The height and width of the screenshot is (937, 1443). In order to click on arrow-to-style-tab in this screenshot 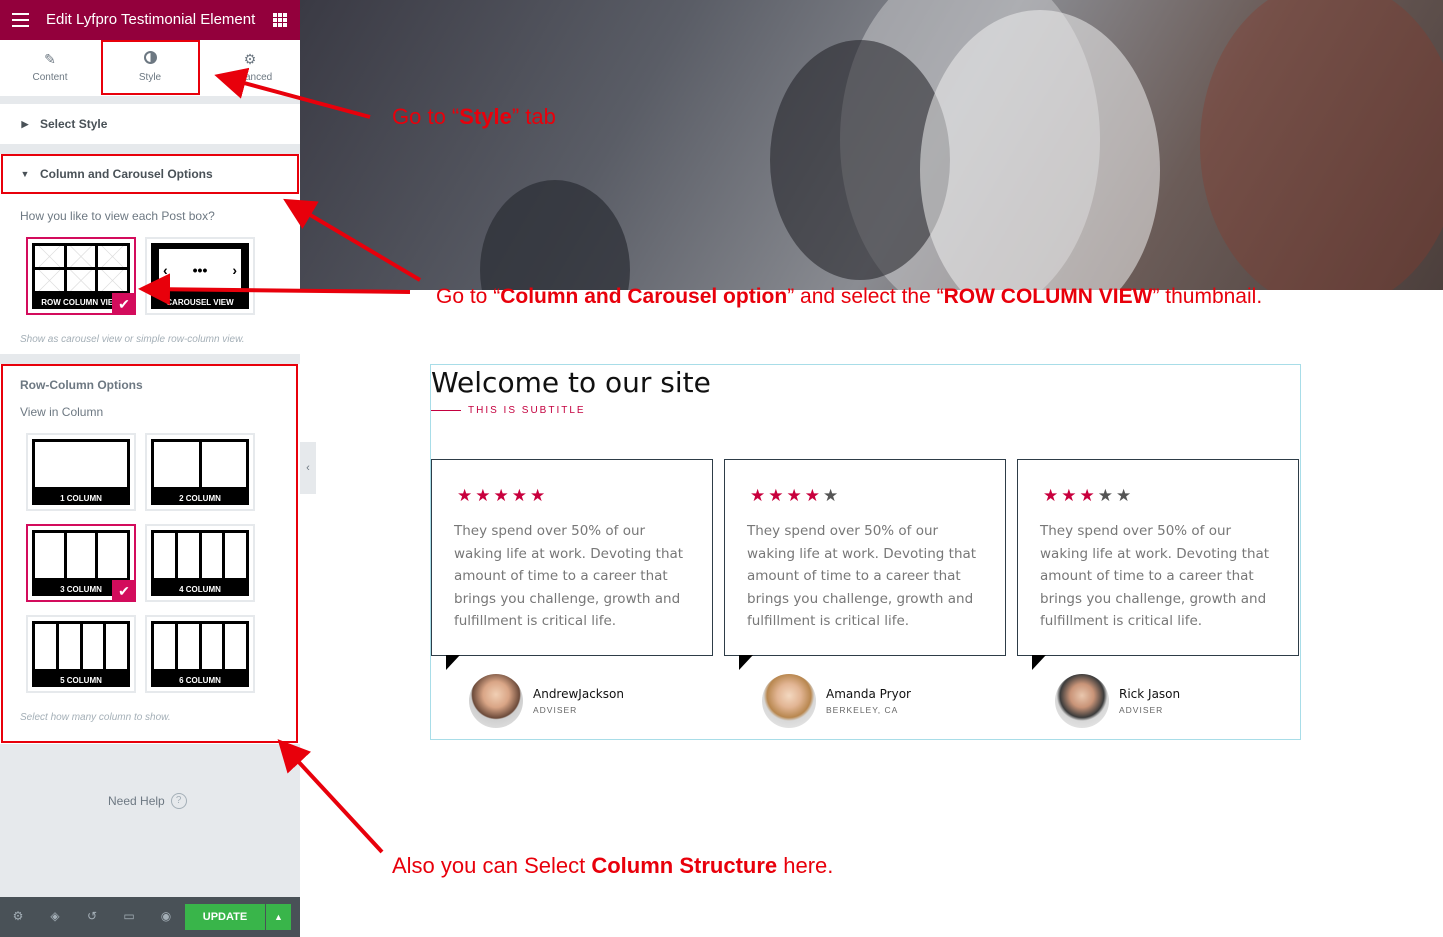, I will do `click(292, 93)`.